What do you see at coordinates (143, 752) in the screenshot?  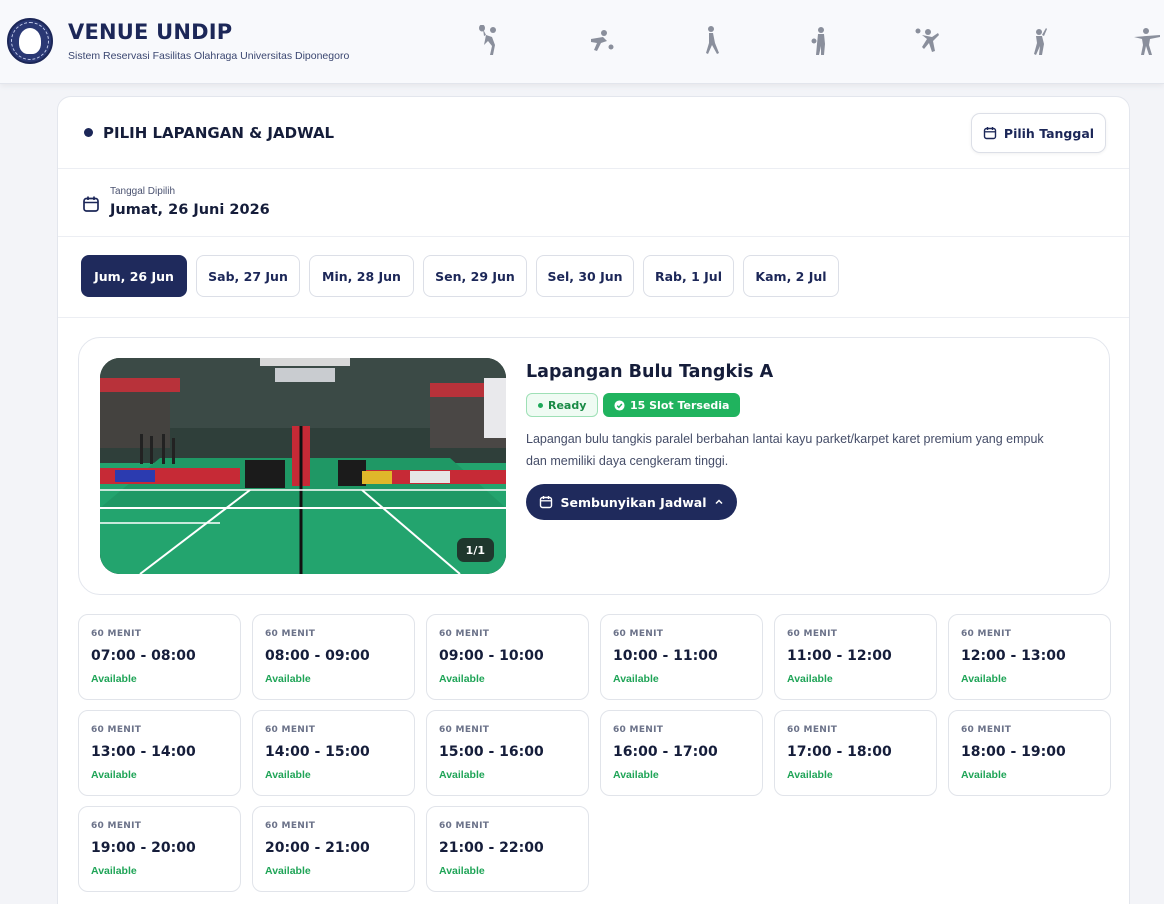 I see `slot-time: 13:00 - 14:00` at bounding box center [143, 752].